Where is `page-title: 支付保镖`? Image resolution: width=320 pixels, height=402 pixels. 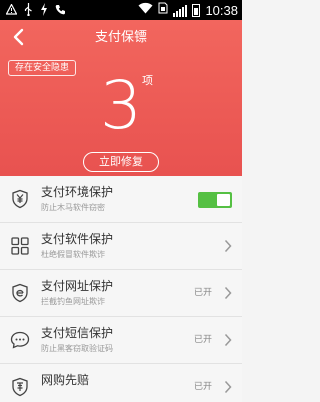
page-title: 支付保镖 is located at coordinates (120, 37).